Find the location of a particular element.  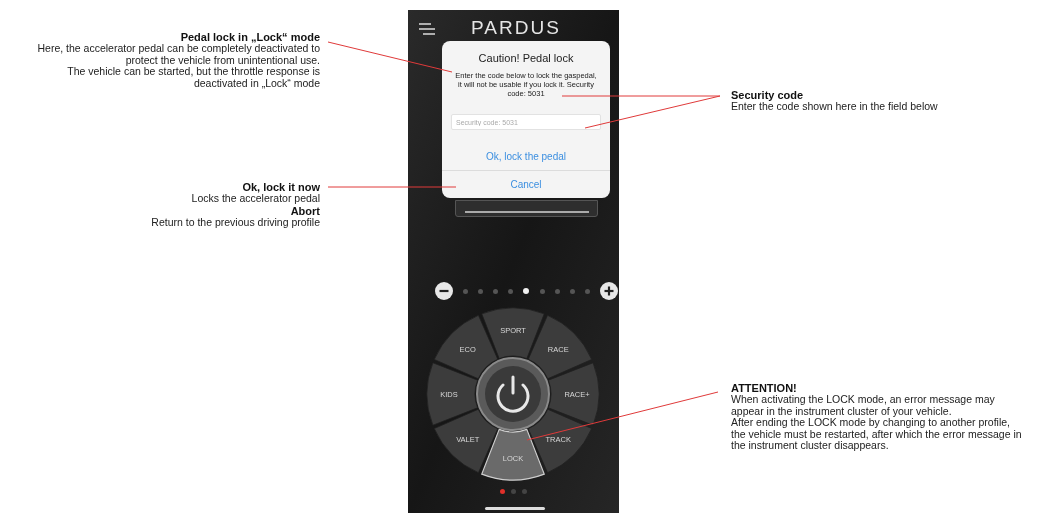

minus-icon is located at coordinates (444, 291).